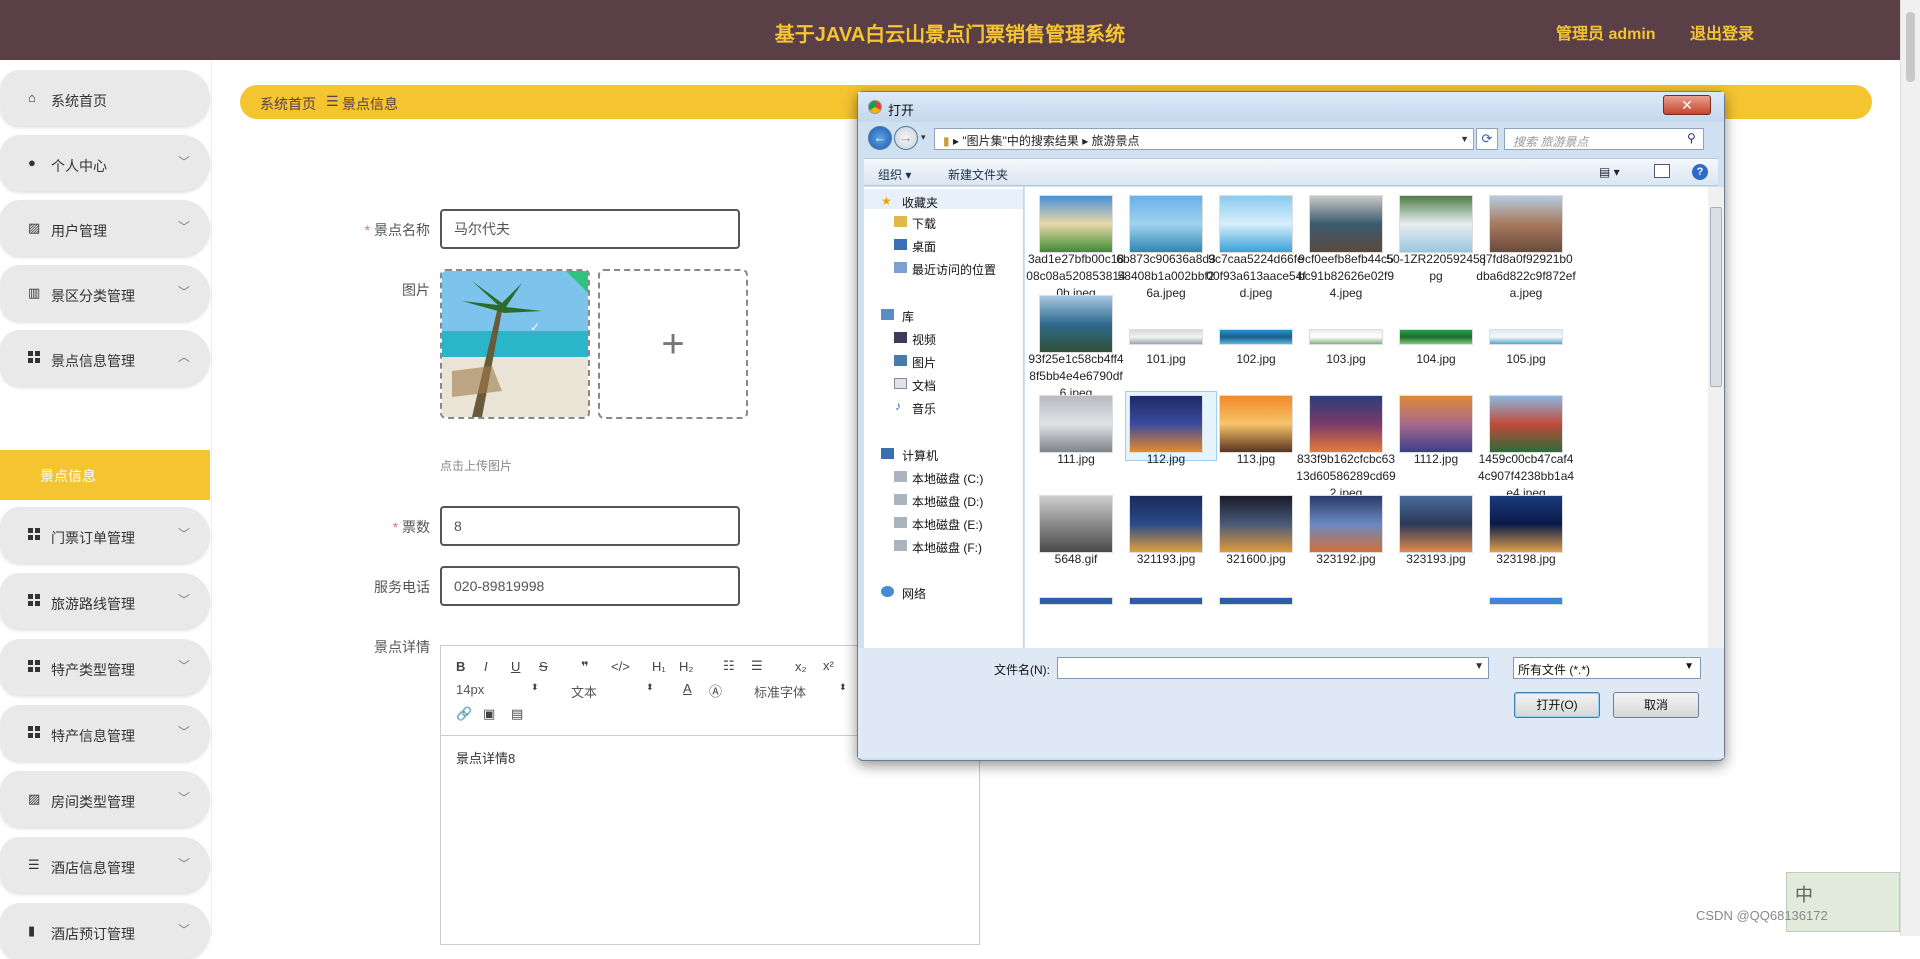 This screenshot has height=959, width=1920. What do you see at coordinates (486, 666) in the screenshot?
I see `italic-button: I` at bounding box center [486, 666].